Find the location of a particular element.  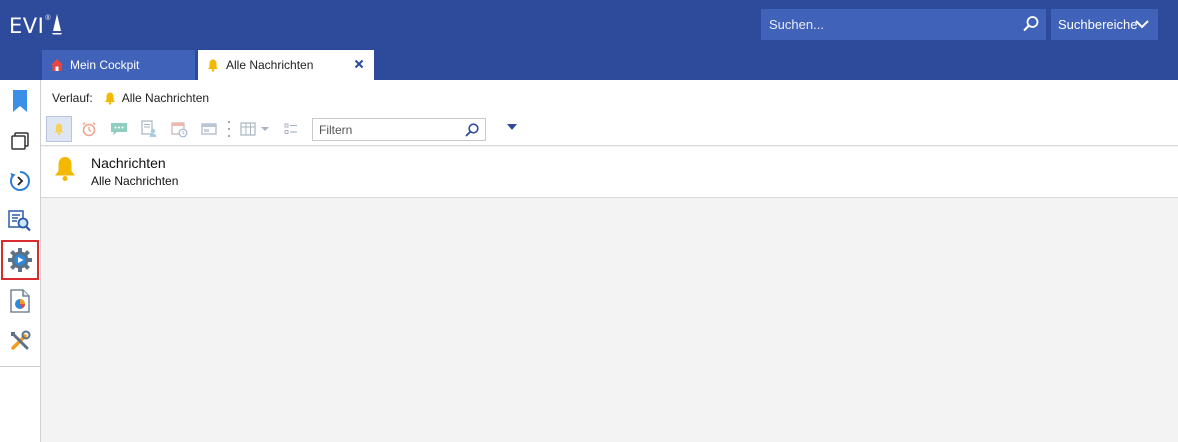

sidebar-item-processes is located at coordinates (20, 260).